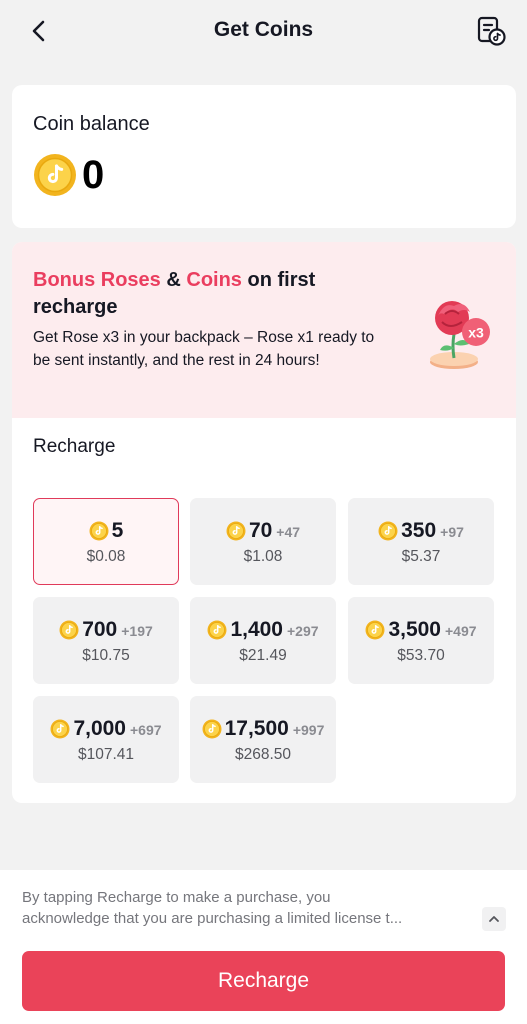 The width and height of the screenshot is (527, 1024). Describe the element at coordinates (106, 556) in the screenshot. I see `package-price: $0.08` at that location.